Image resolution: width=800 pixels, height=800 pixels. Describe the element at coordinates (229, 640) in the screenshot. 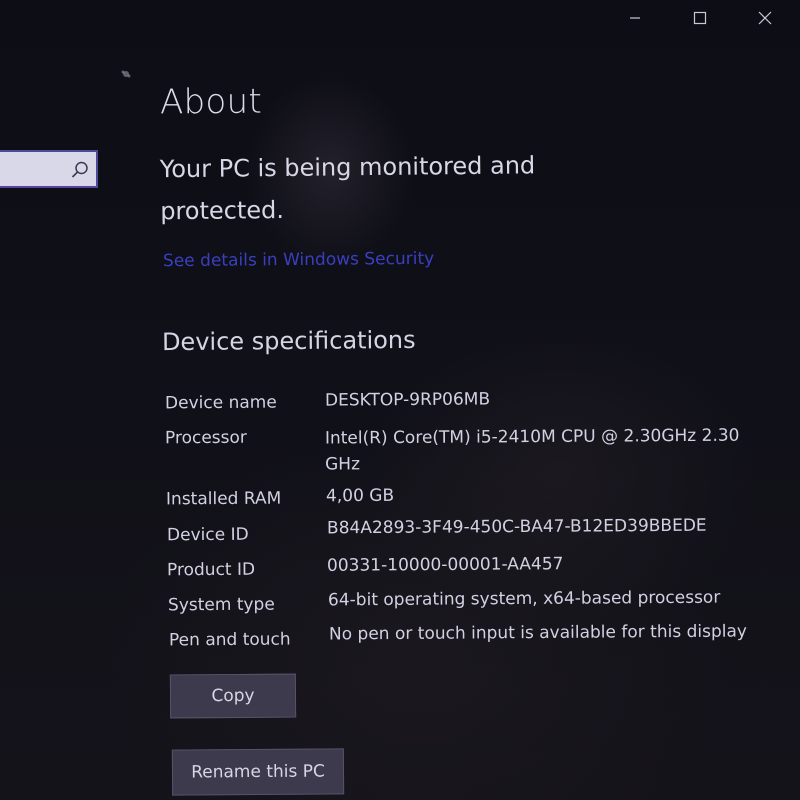

I see `spec-label-pen-and-touch: Pen and touch` at that location.